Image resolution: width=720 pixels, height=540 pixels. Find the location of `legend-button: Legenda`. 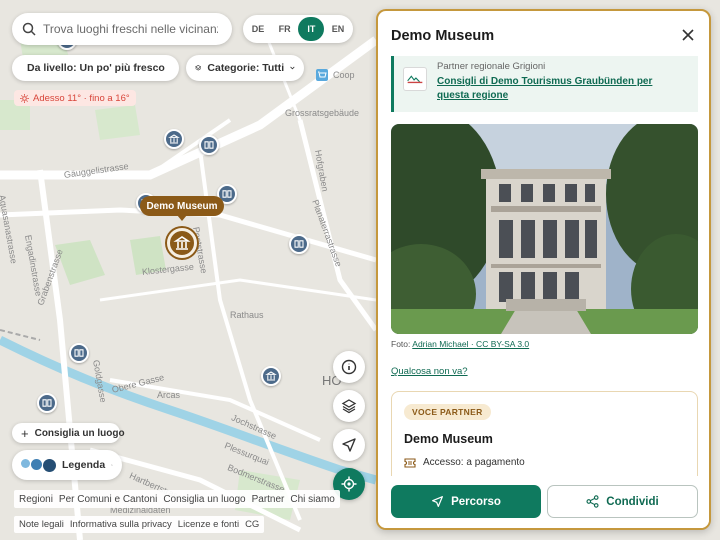

legend-button: Legenda is located at coordinates (67, 465).